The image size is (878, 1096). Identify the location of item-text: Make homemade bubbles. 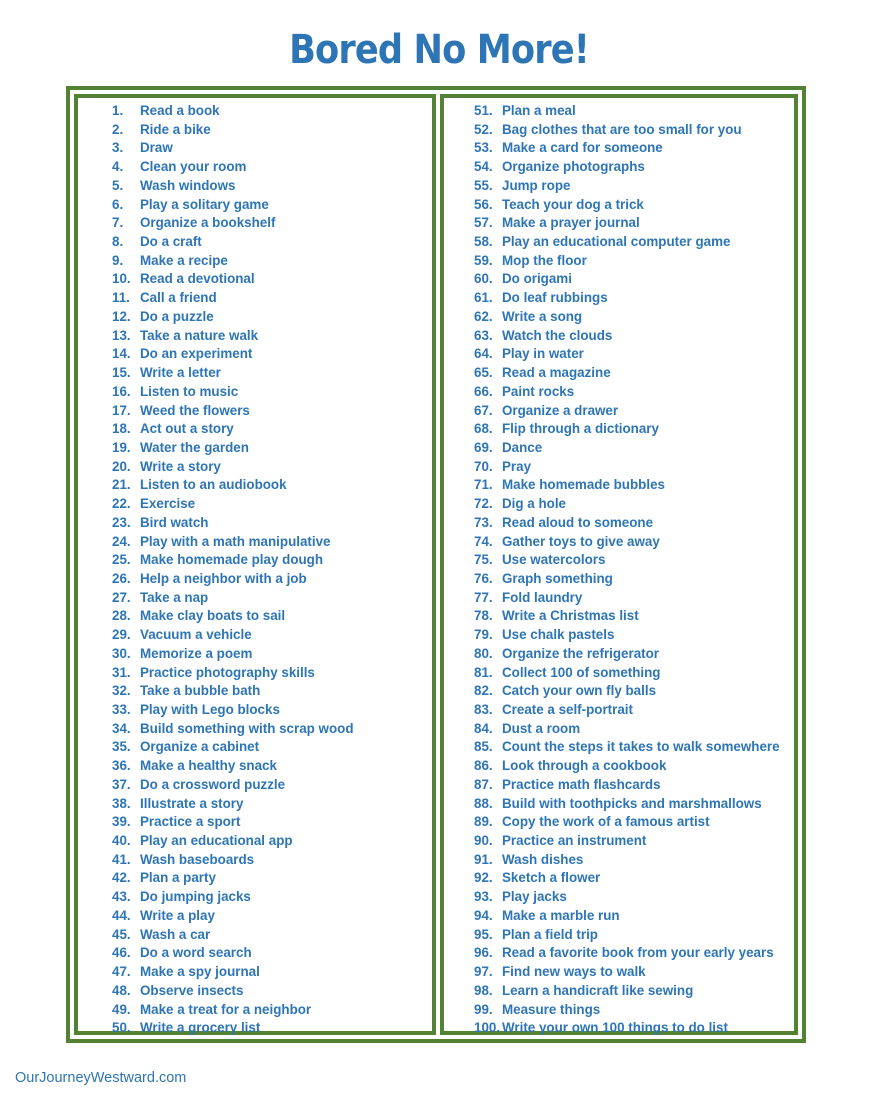
(583, 485).